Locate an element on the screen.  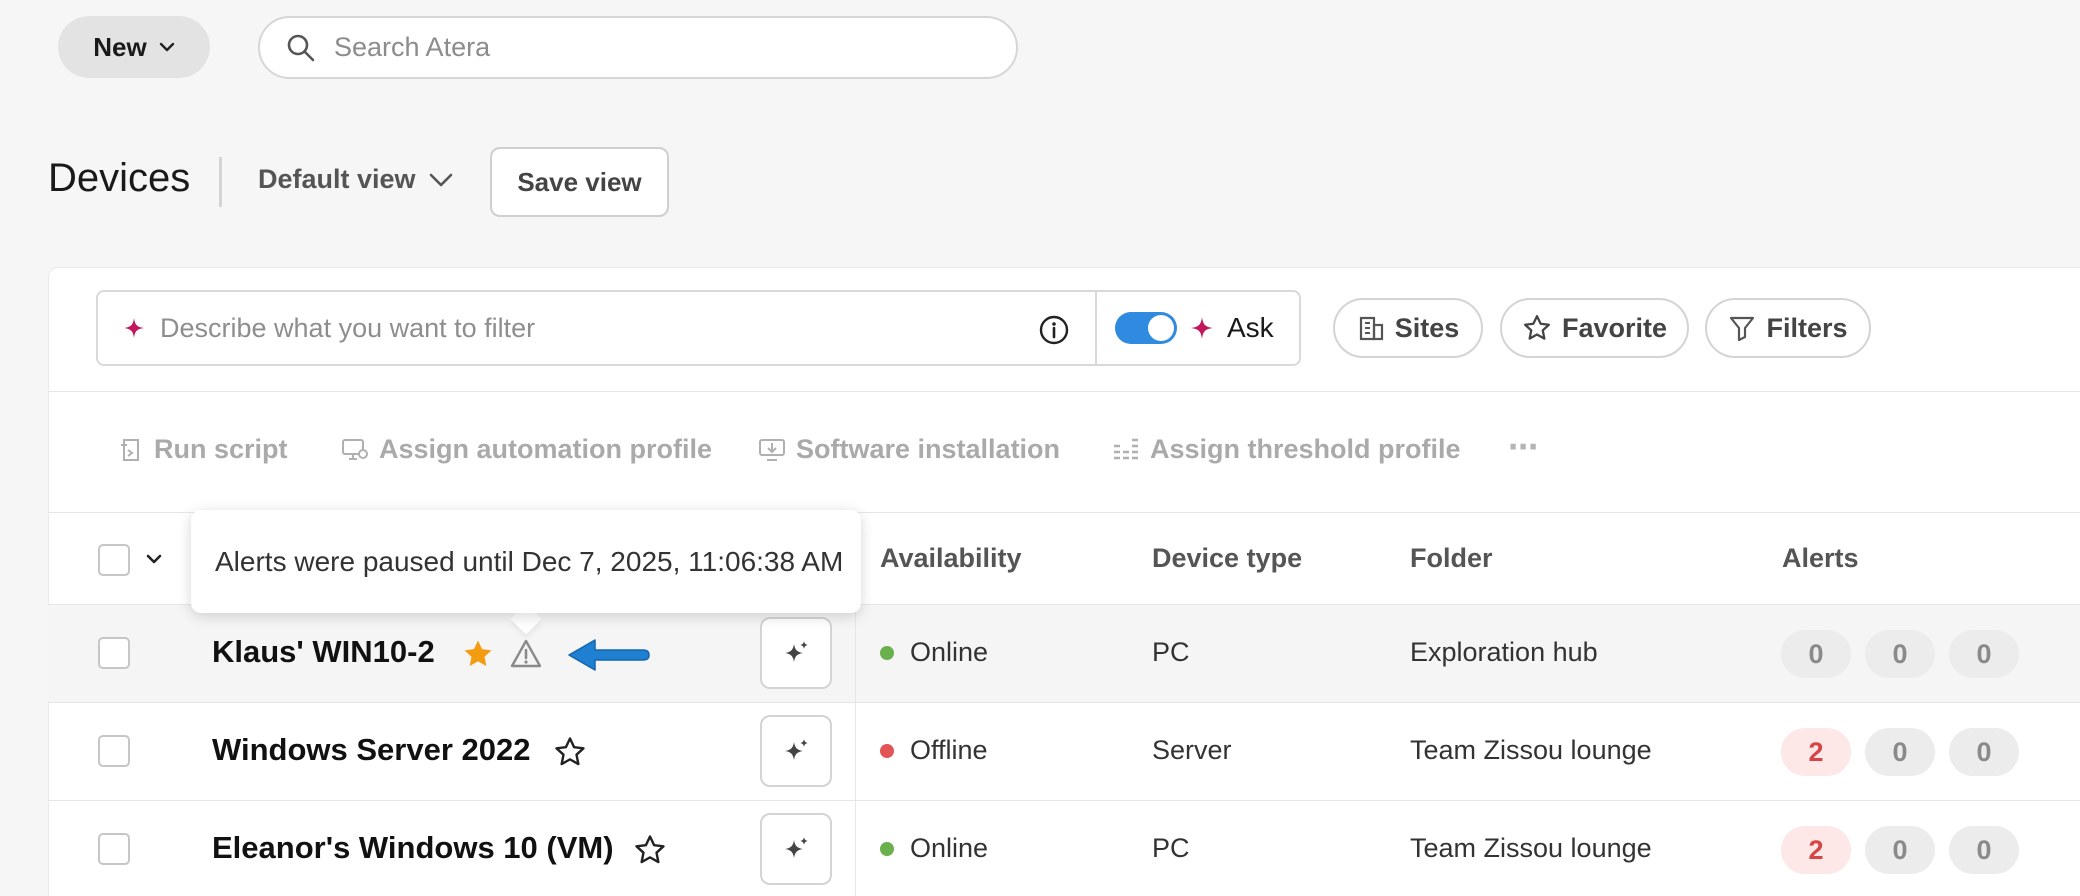
column-header-availability: Availability is located at coordinates (951, 558).